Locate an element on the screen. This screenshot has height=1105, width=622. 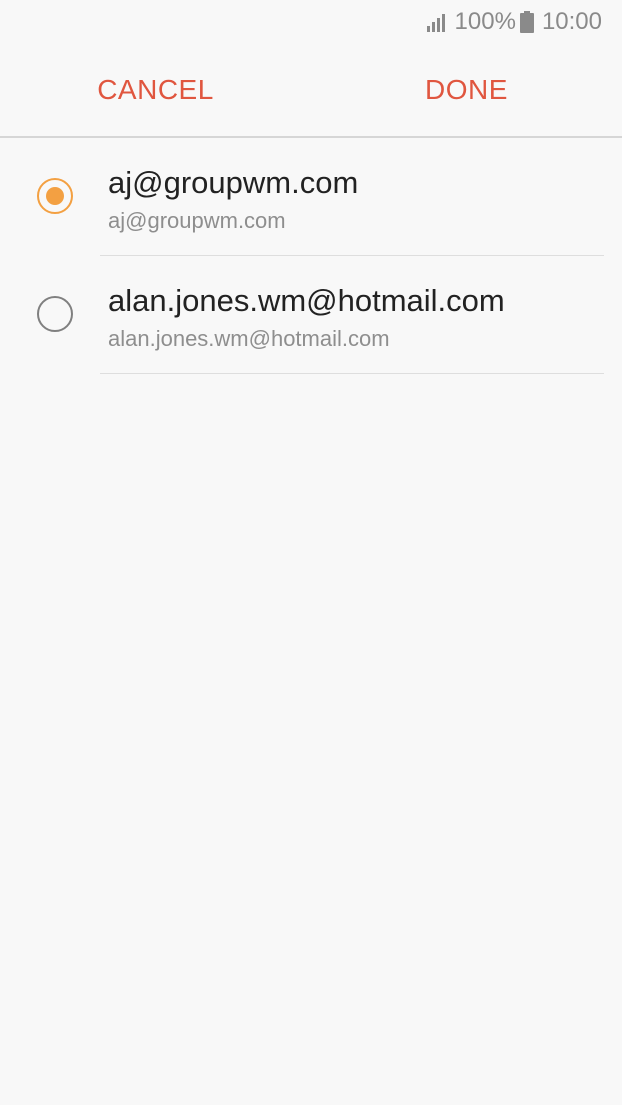
list-item-account-1: aj@groupwm.com aj@groupwm.com is located at coordinates (311, 197).